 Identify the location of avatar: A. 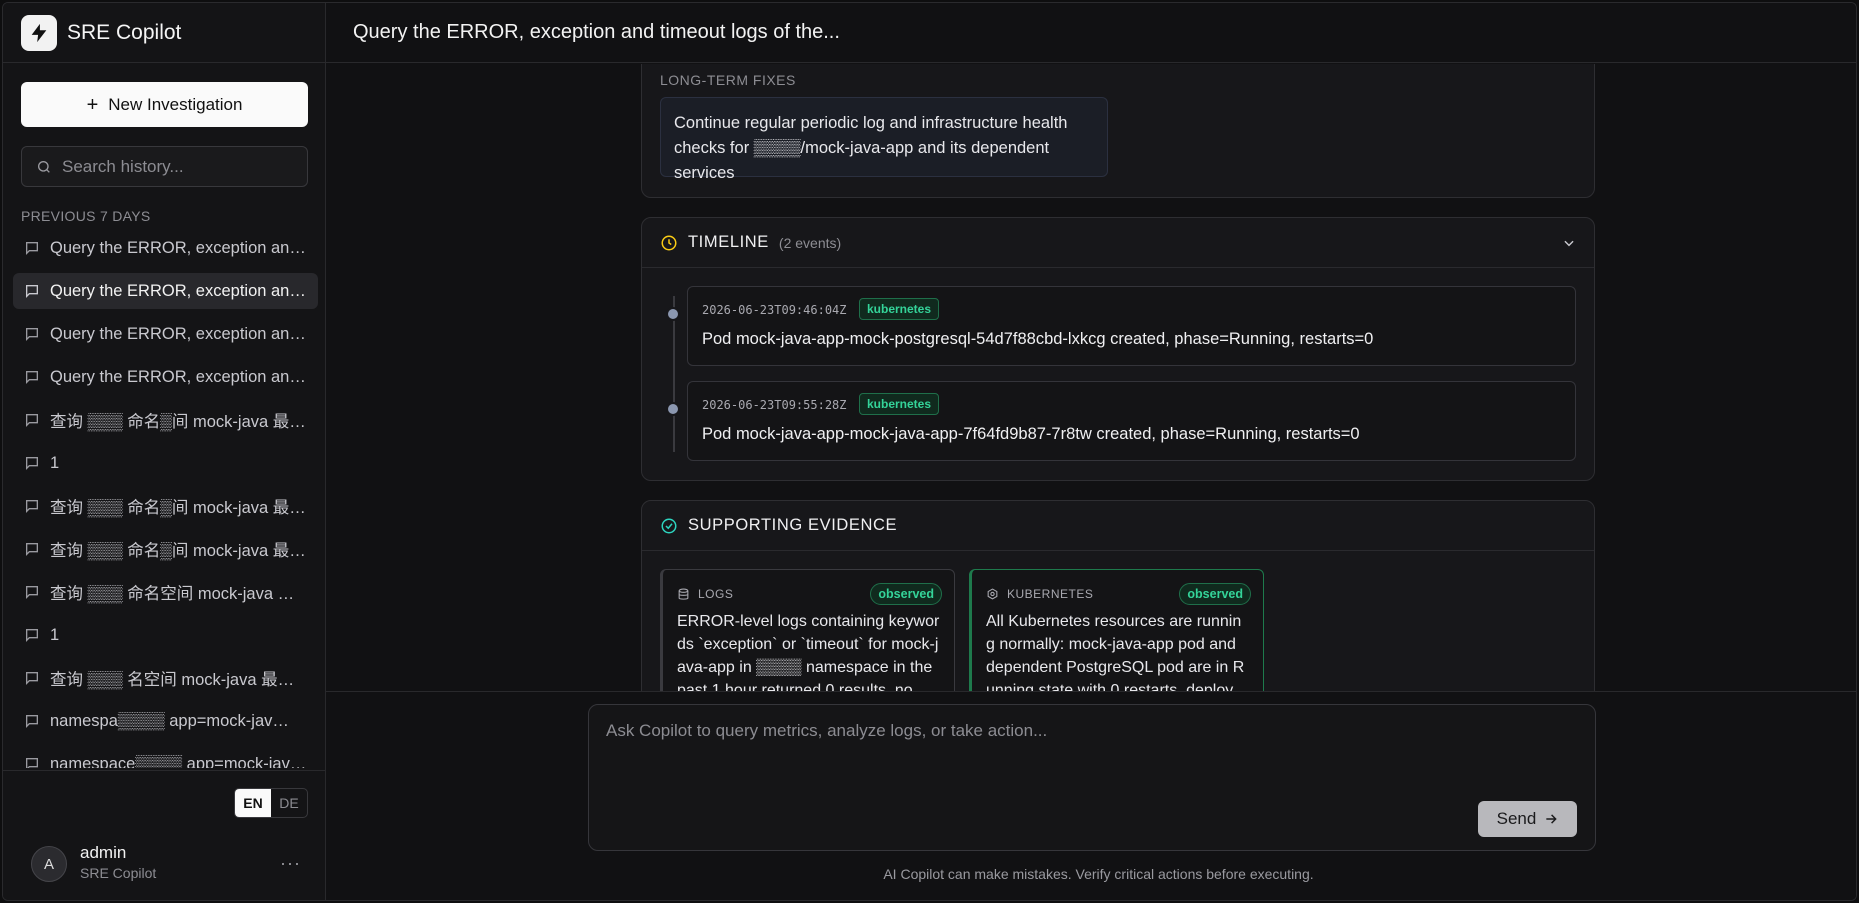
(49, 864).